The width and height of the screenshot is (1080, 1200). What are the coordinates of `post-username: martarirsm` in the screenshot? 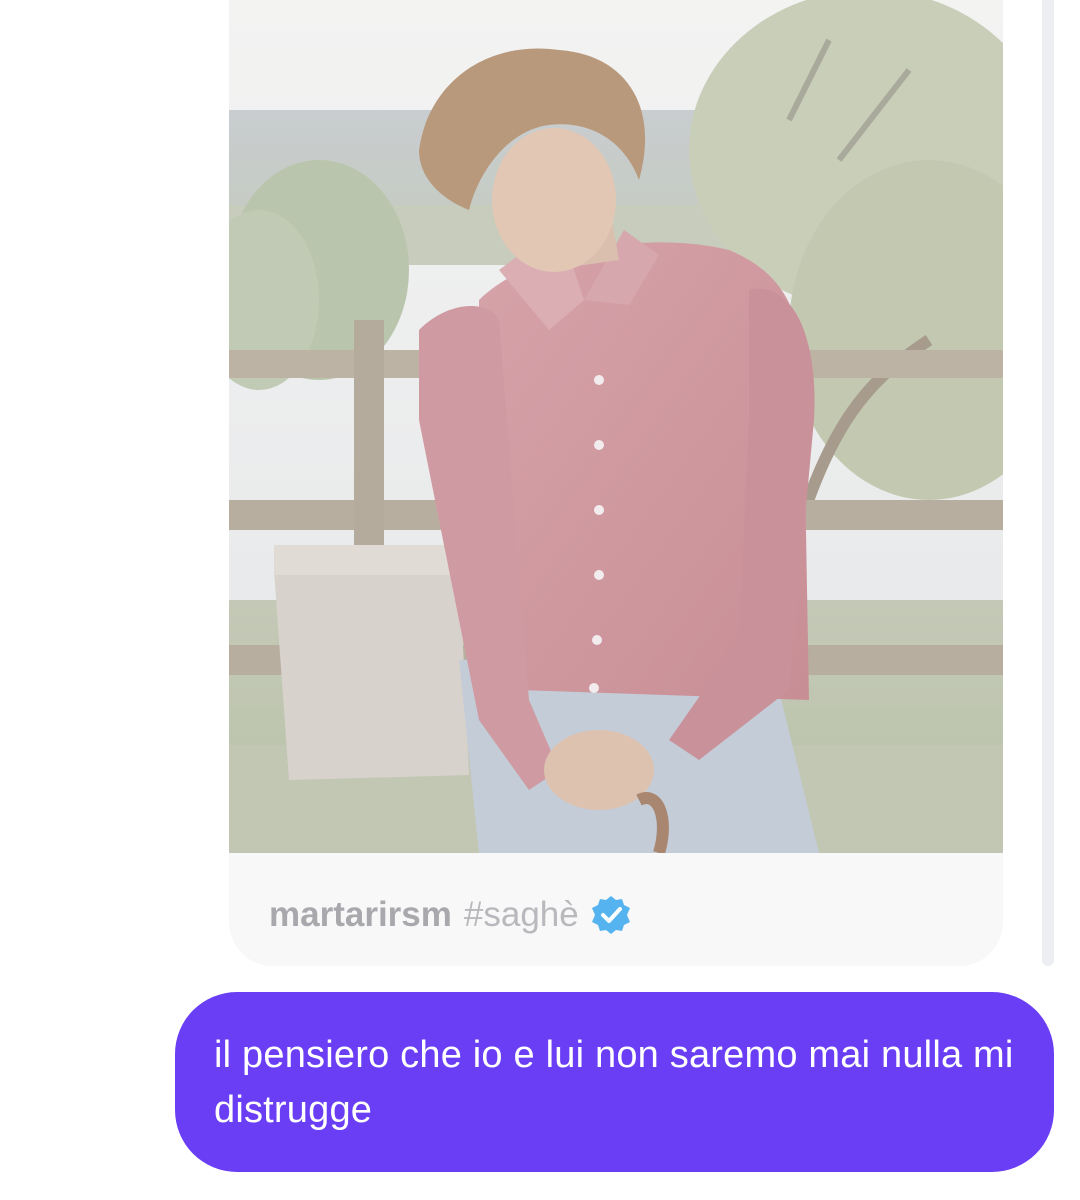 It's located at (360, 915).